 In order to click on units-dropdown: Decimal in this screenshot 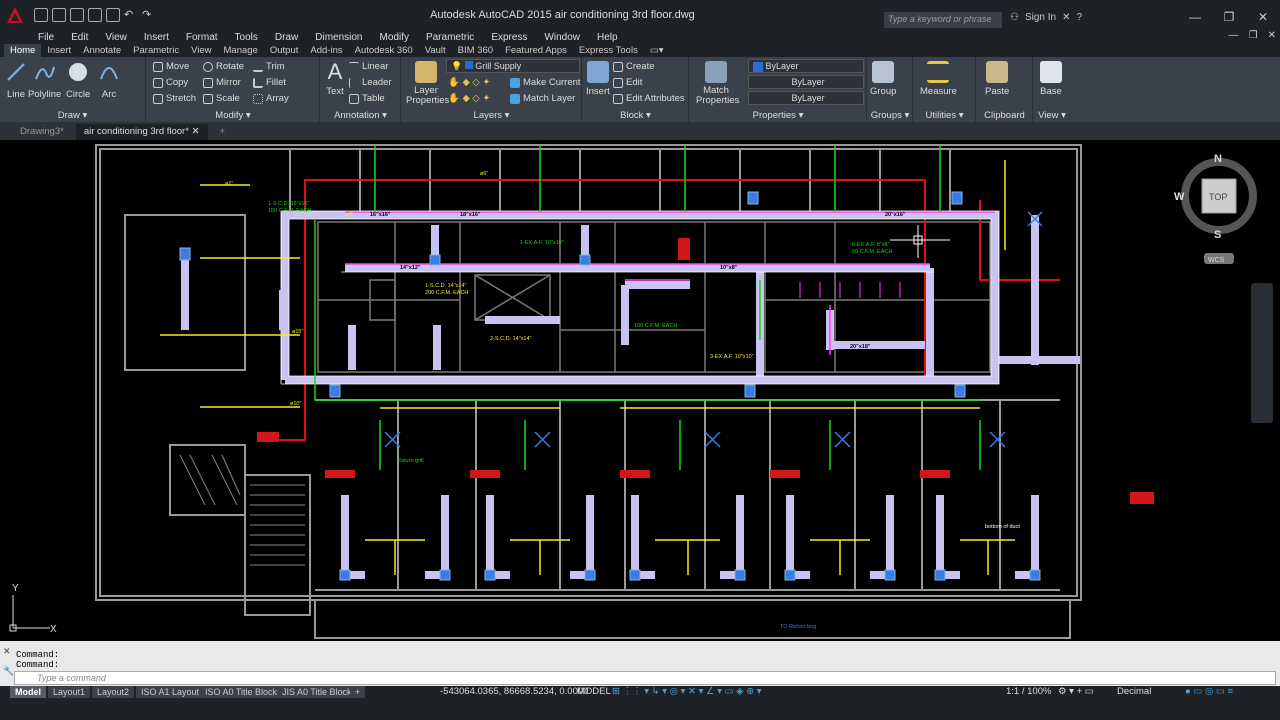, I will do `click(1134, 691)`.